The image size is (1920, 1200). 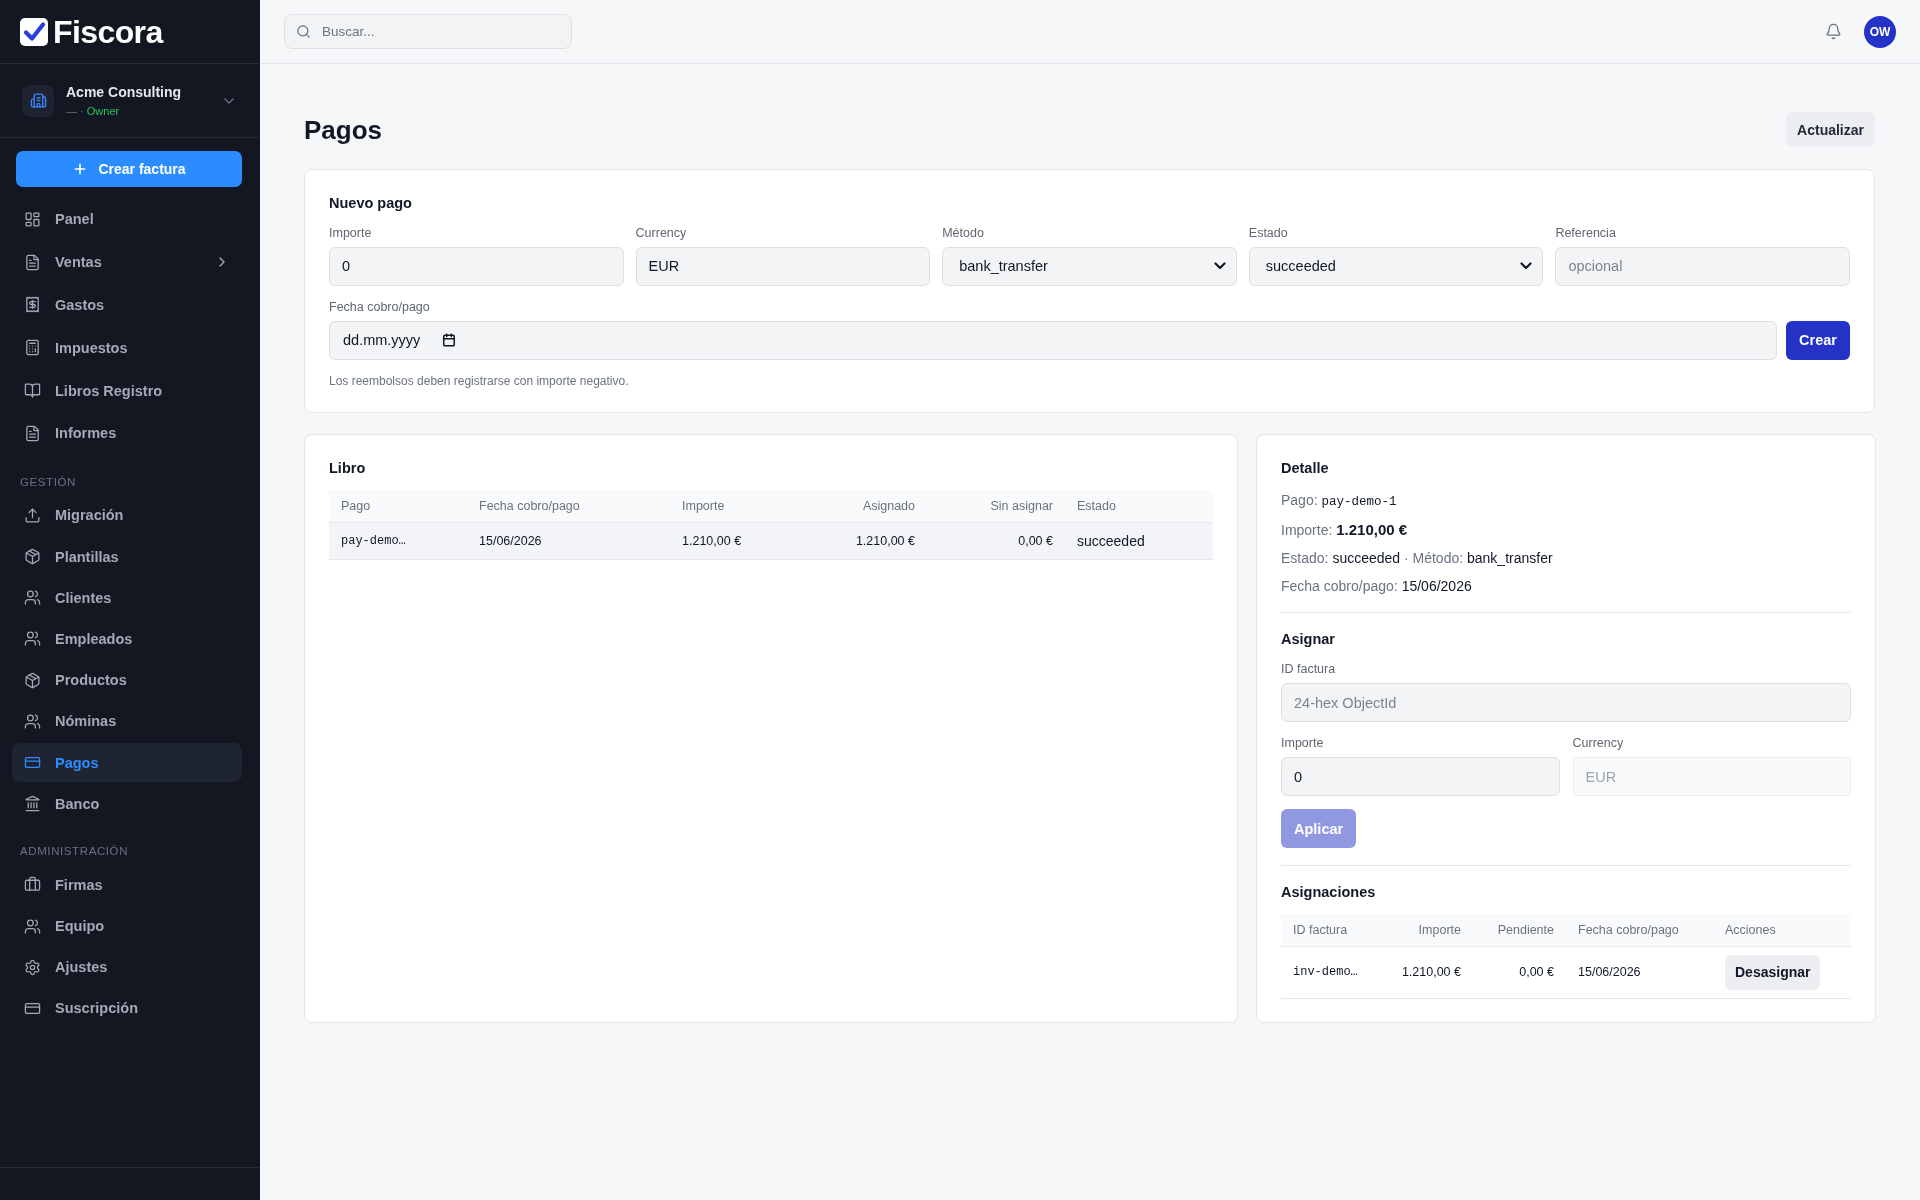 What do you see at coordinates (1830, 129) in the screenshot?
I see `refresh-button: Actualizar` at bounding box center [1830, 129].